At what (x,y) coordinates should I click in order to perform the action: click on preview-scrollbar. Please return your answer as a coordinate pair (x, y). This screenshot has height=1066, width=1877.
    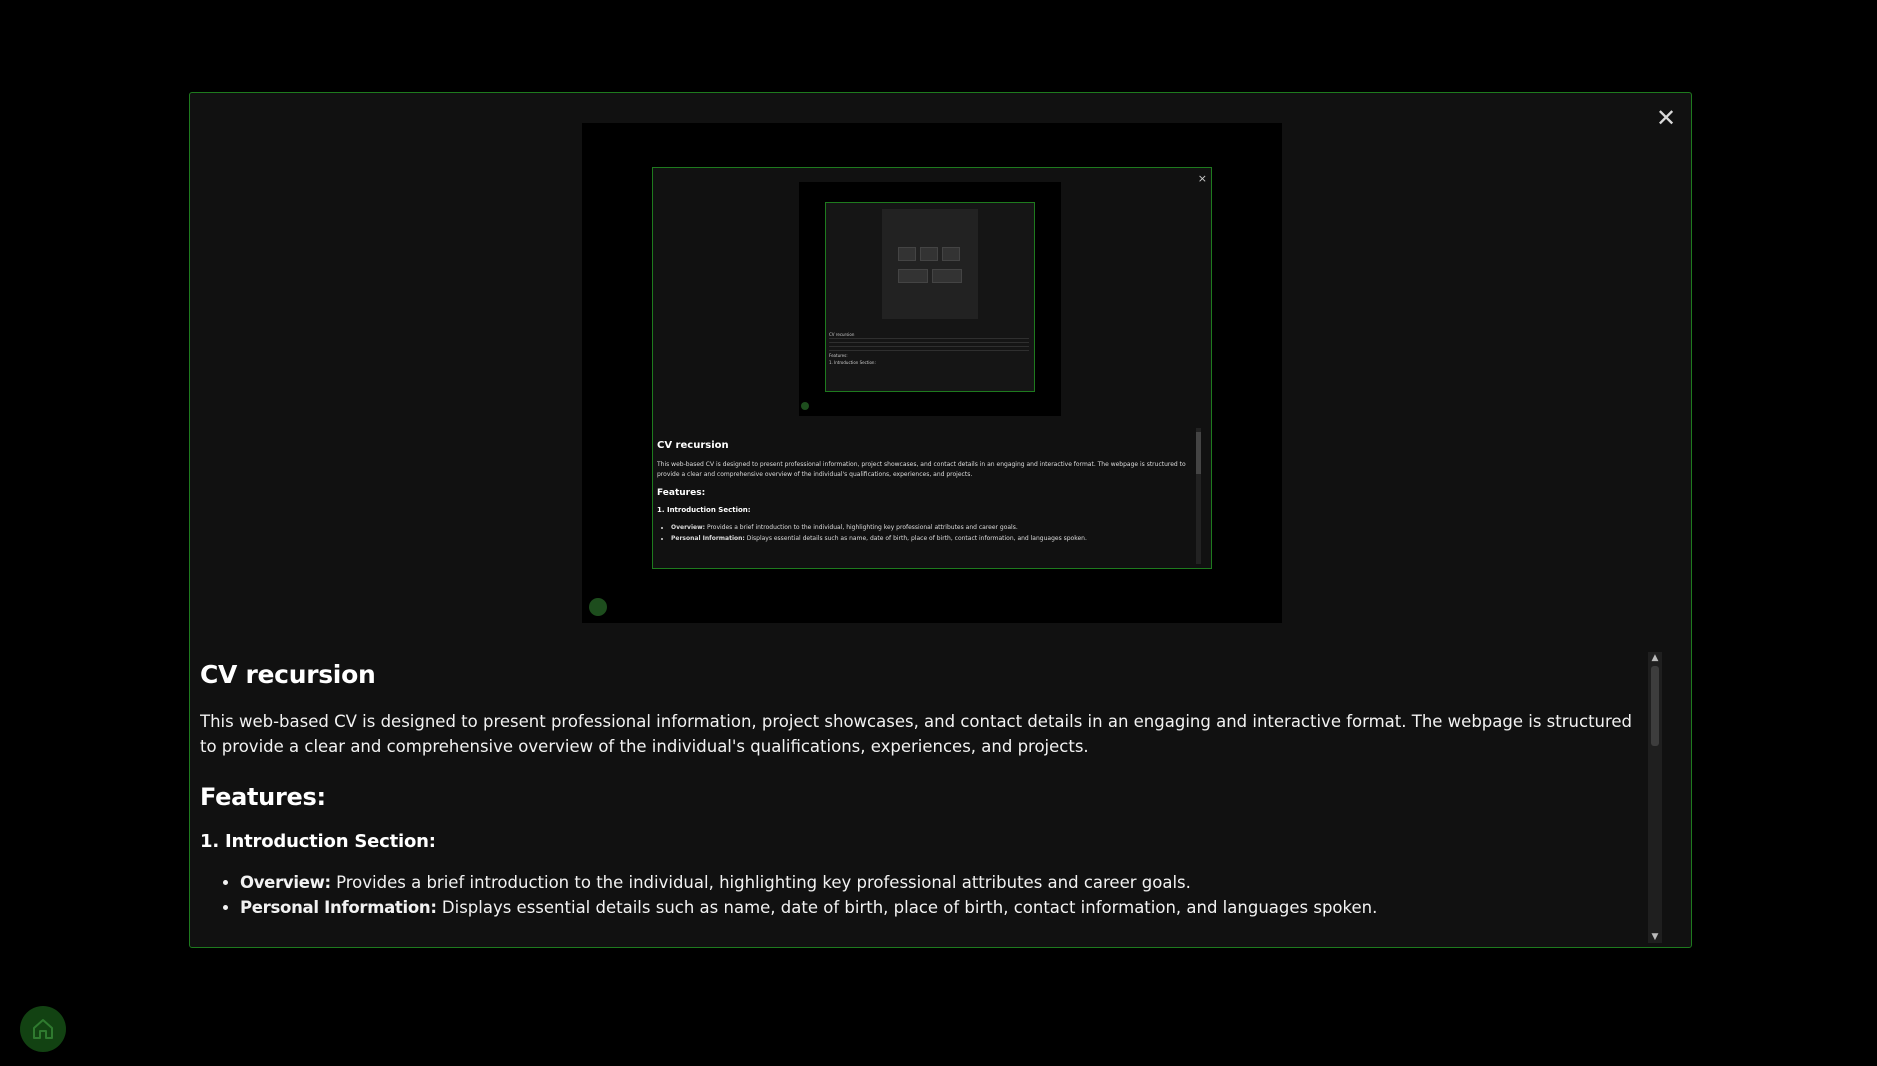
    Looking at the image, I should click on (1198, 496).